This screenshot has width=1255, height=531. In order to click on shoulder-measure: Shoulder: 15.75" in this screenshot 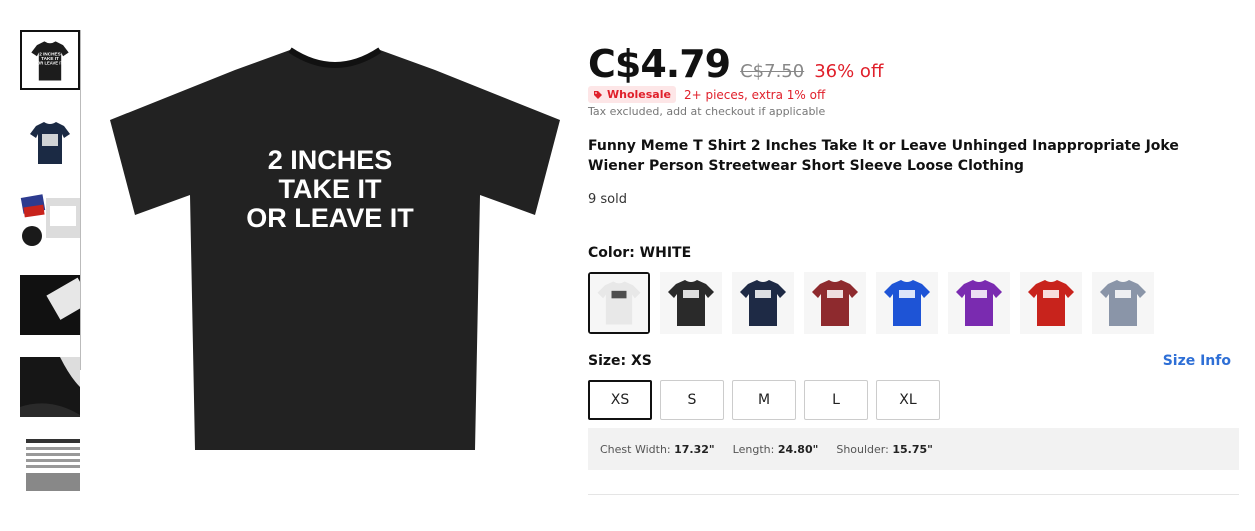, I will do `click(884, 449)`.